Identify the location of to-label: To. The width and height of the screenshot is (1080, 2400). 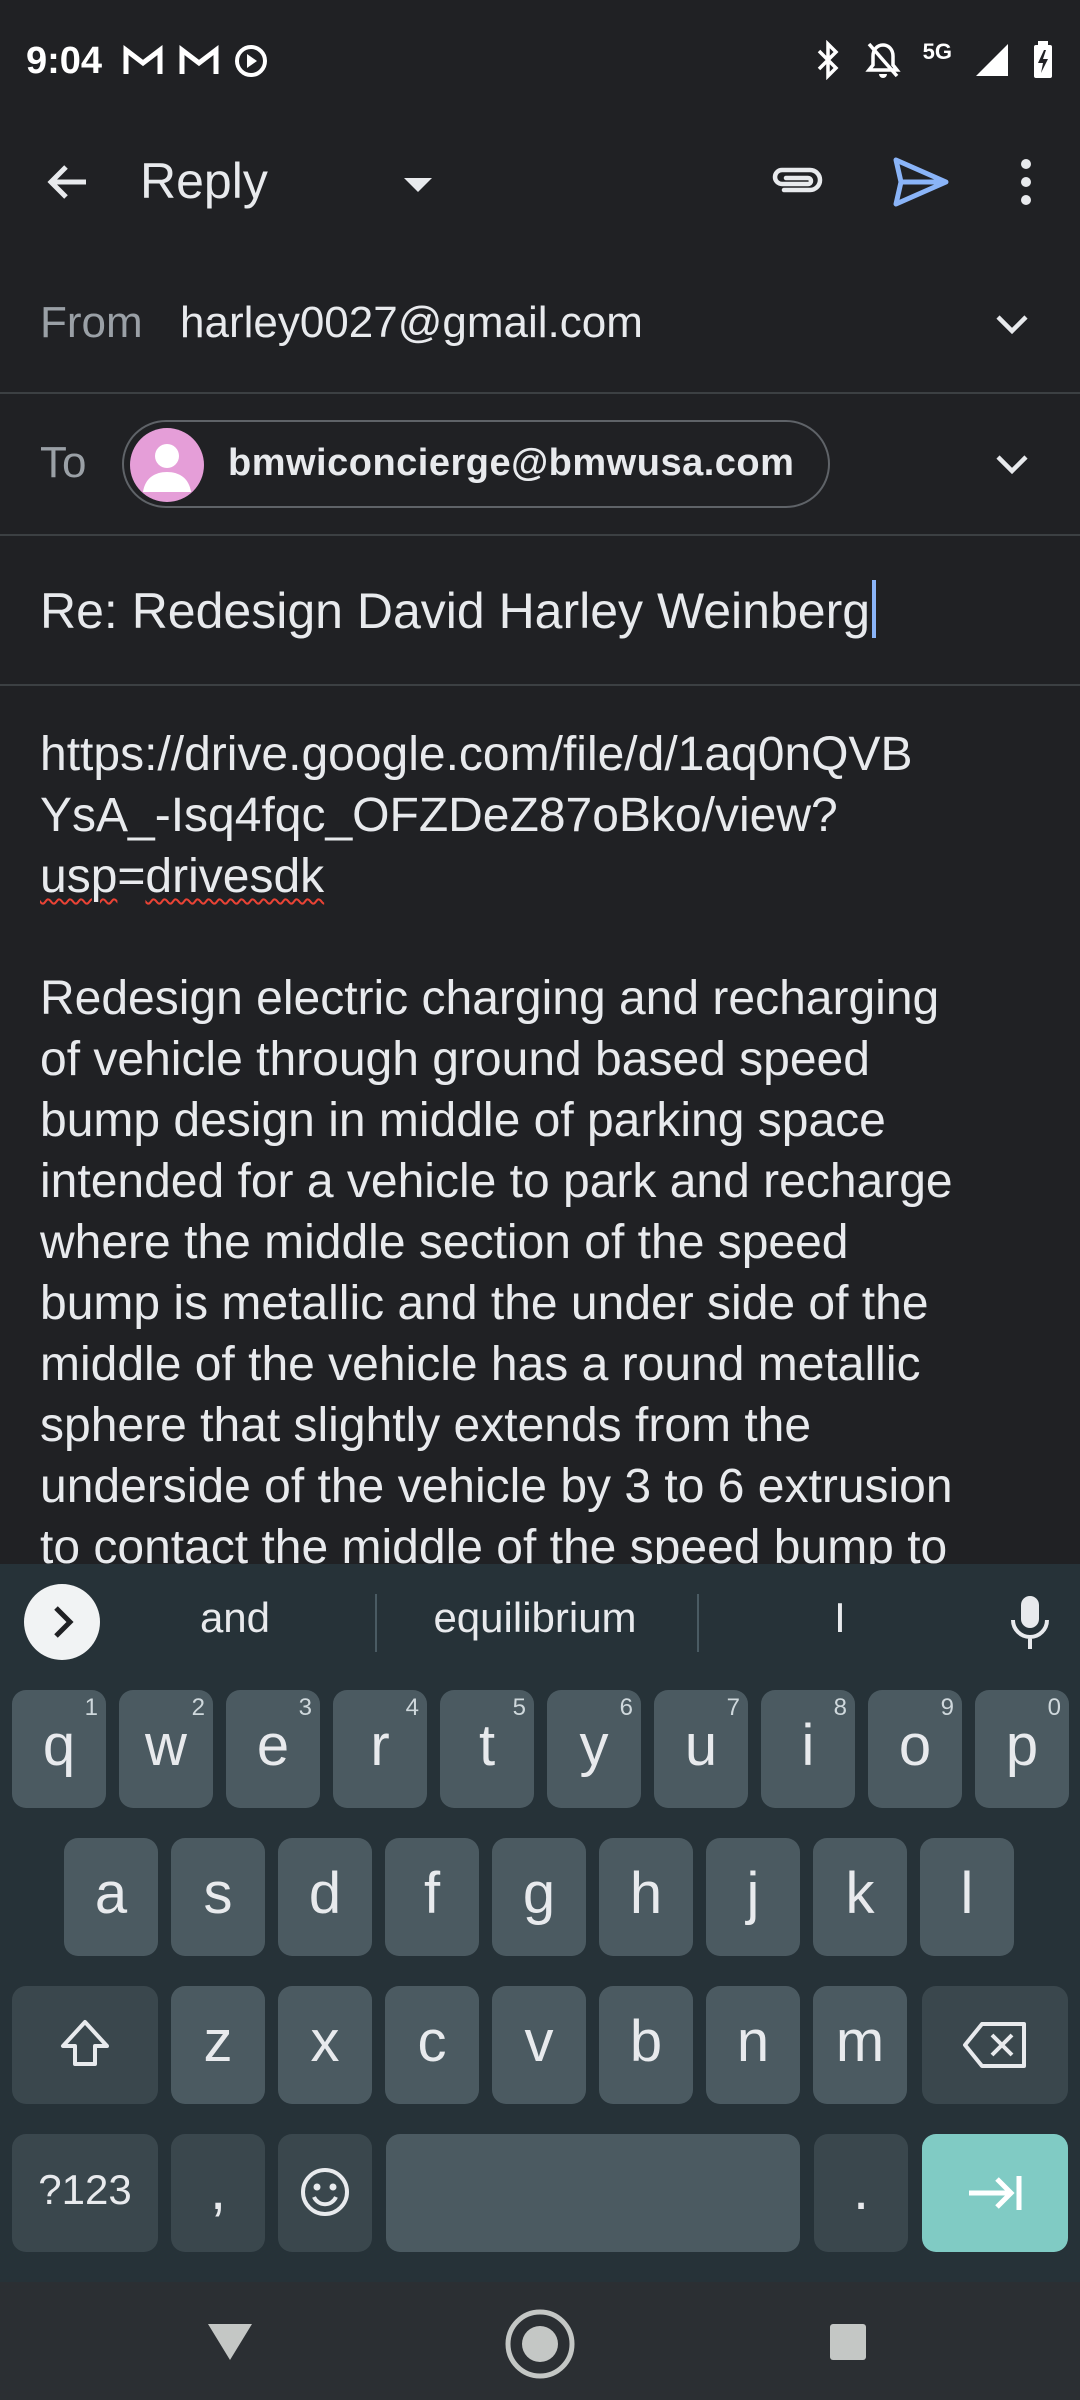
(63, 462).